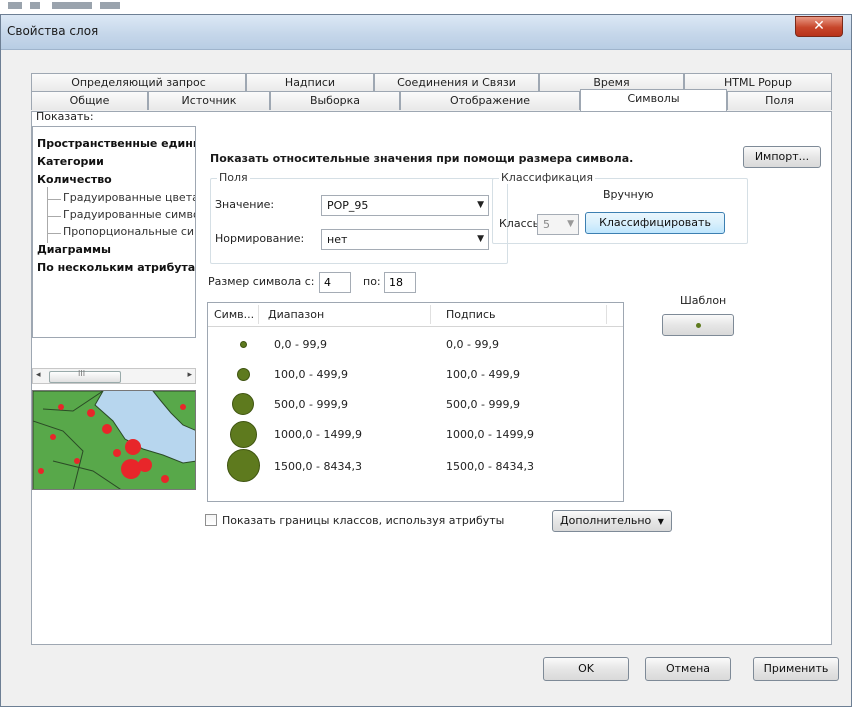 Image resolution: width=854 pixels, height=709 pixels. What do you see at coordinates (490, 100) in the screenshot?
I see `tab-display: Отображение` at bounding box center [490, 100].